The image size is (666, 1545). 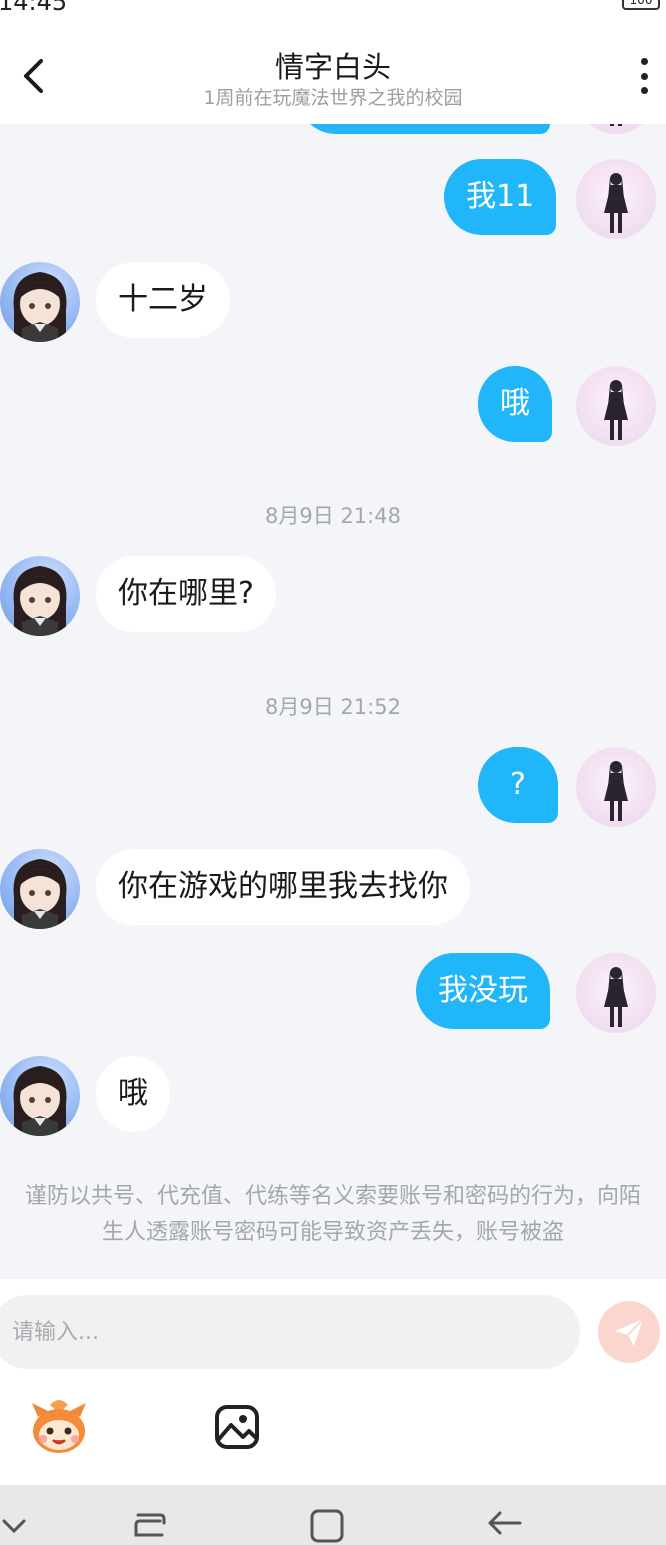 I want to click on battery-icon: 100, so click(x=641, y=5).